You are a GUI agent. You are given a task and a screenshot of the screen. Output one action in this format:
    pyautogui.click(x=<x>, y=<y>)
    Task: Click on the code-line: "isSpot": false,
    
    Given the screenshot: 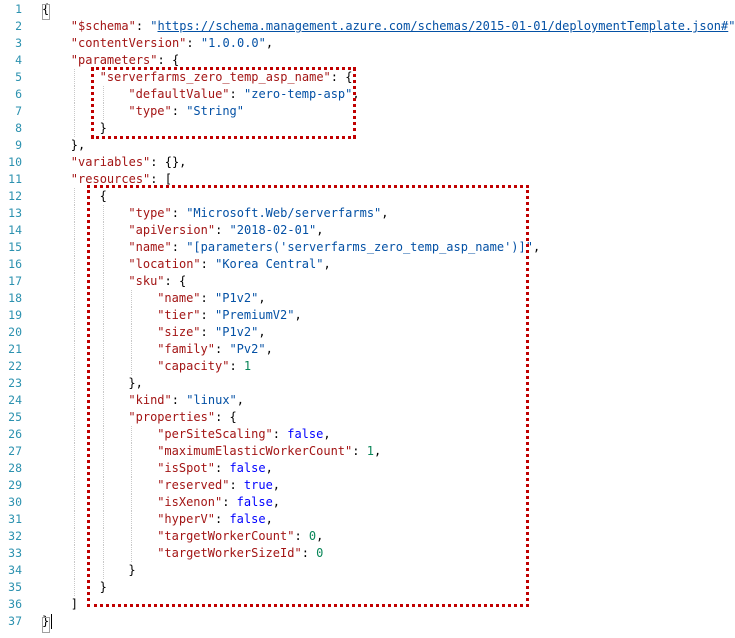 What is the action you would take?
    pyautogui.click(x=215, y=468)
    